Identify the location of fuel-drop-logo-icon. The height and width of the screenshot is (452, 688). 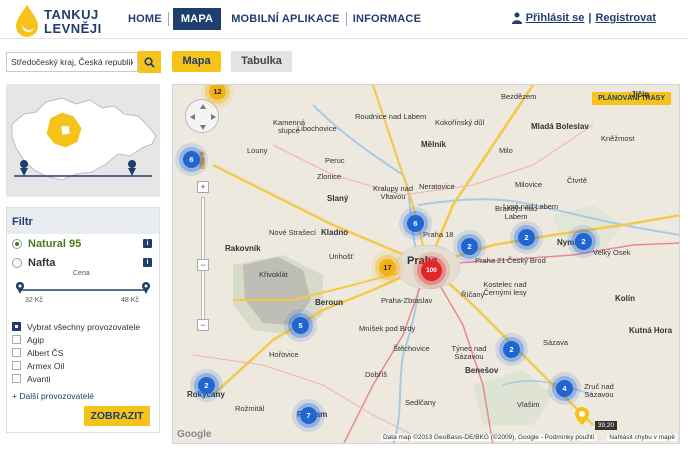
(27, 21).